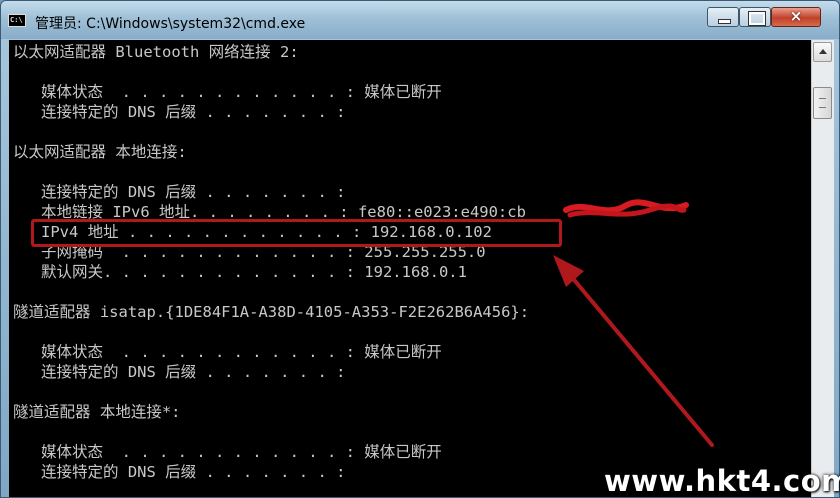  What do you see at coordinates (100, 152) in the screenshot?
I see `console-line: 以太网适配器 本地连接:` at bounding box center [100, 152].